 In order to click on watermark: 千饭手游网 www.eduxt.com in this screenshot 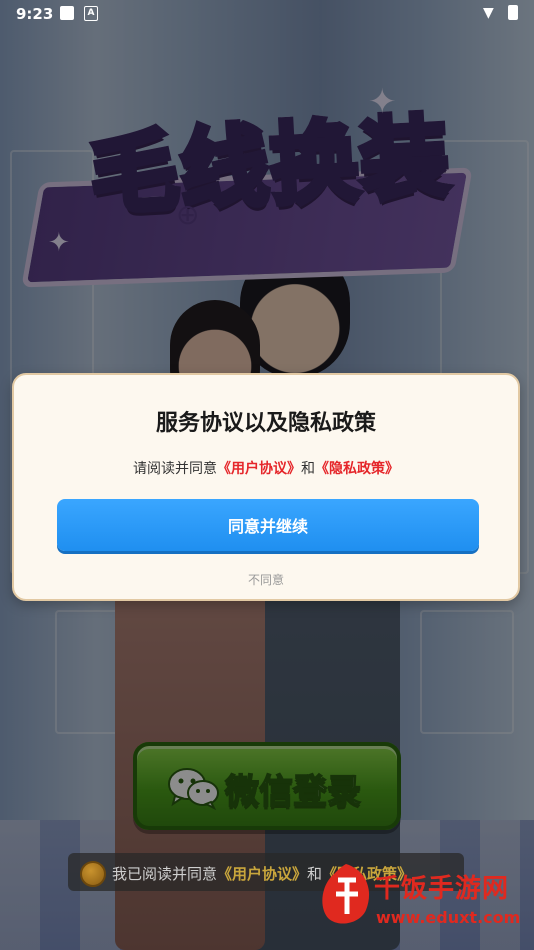, I will do `click(424, 902)`.